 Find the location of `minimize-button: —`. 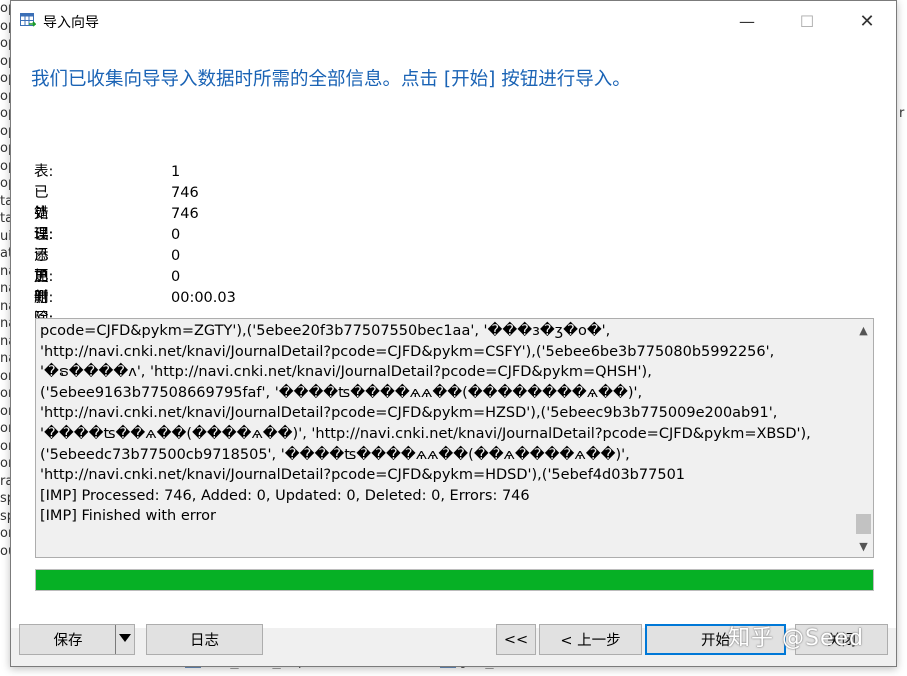

minimize-button: — is located at coordinates (747, 21).